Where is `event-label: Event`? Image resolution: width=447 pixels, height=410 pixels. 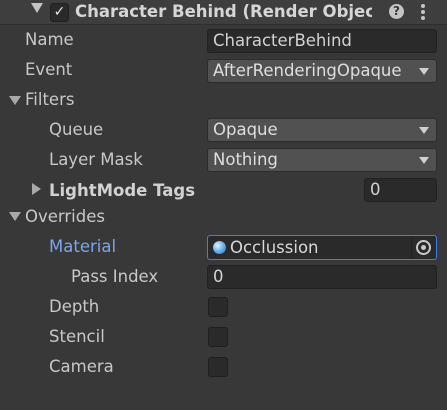
event-label: Event is located at coordinates (49, 69).